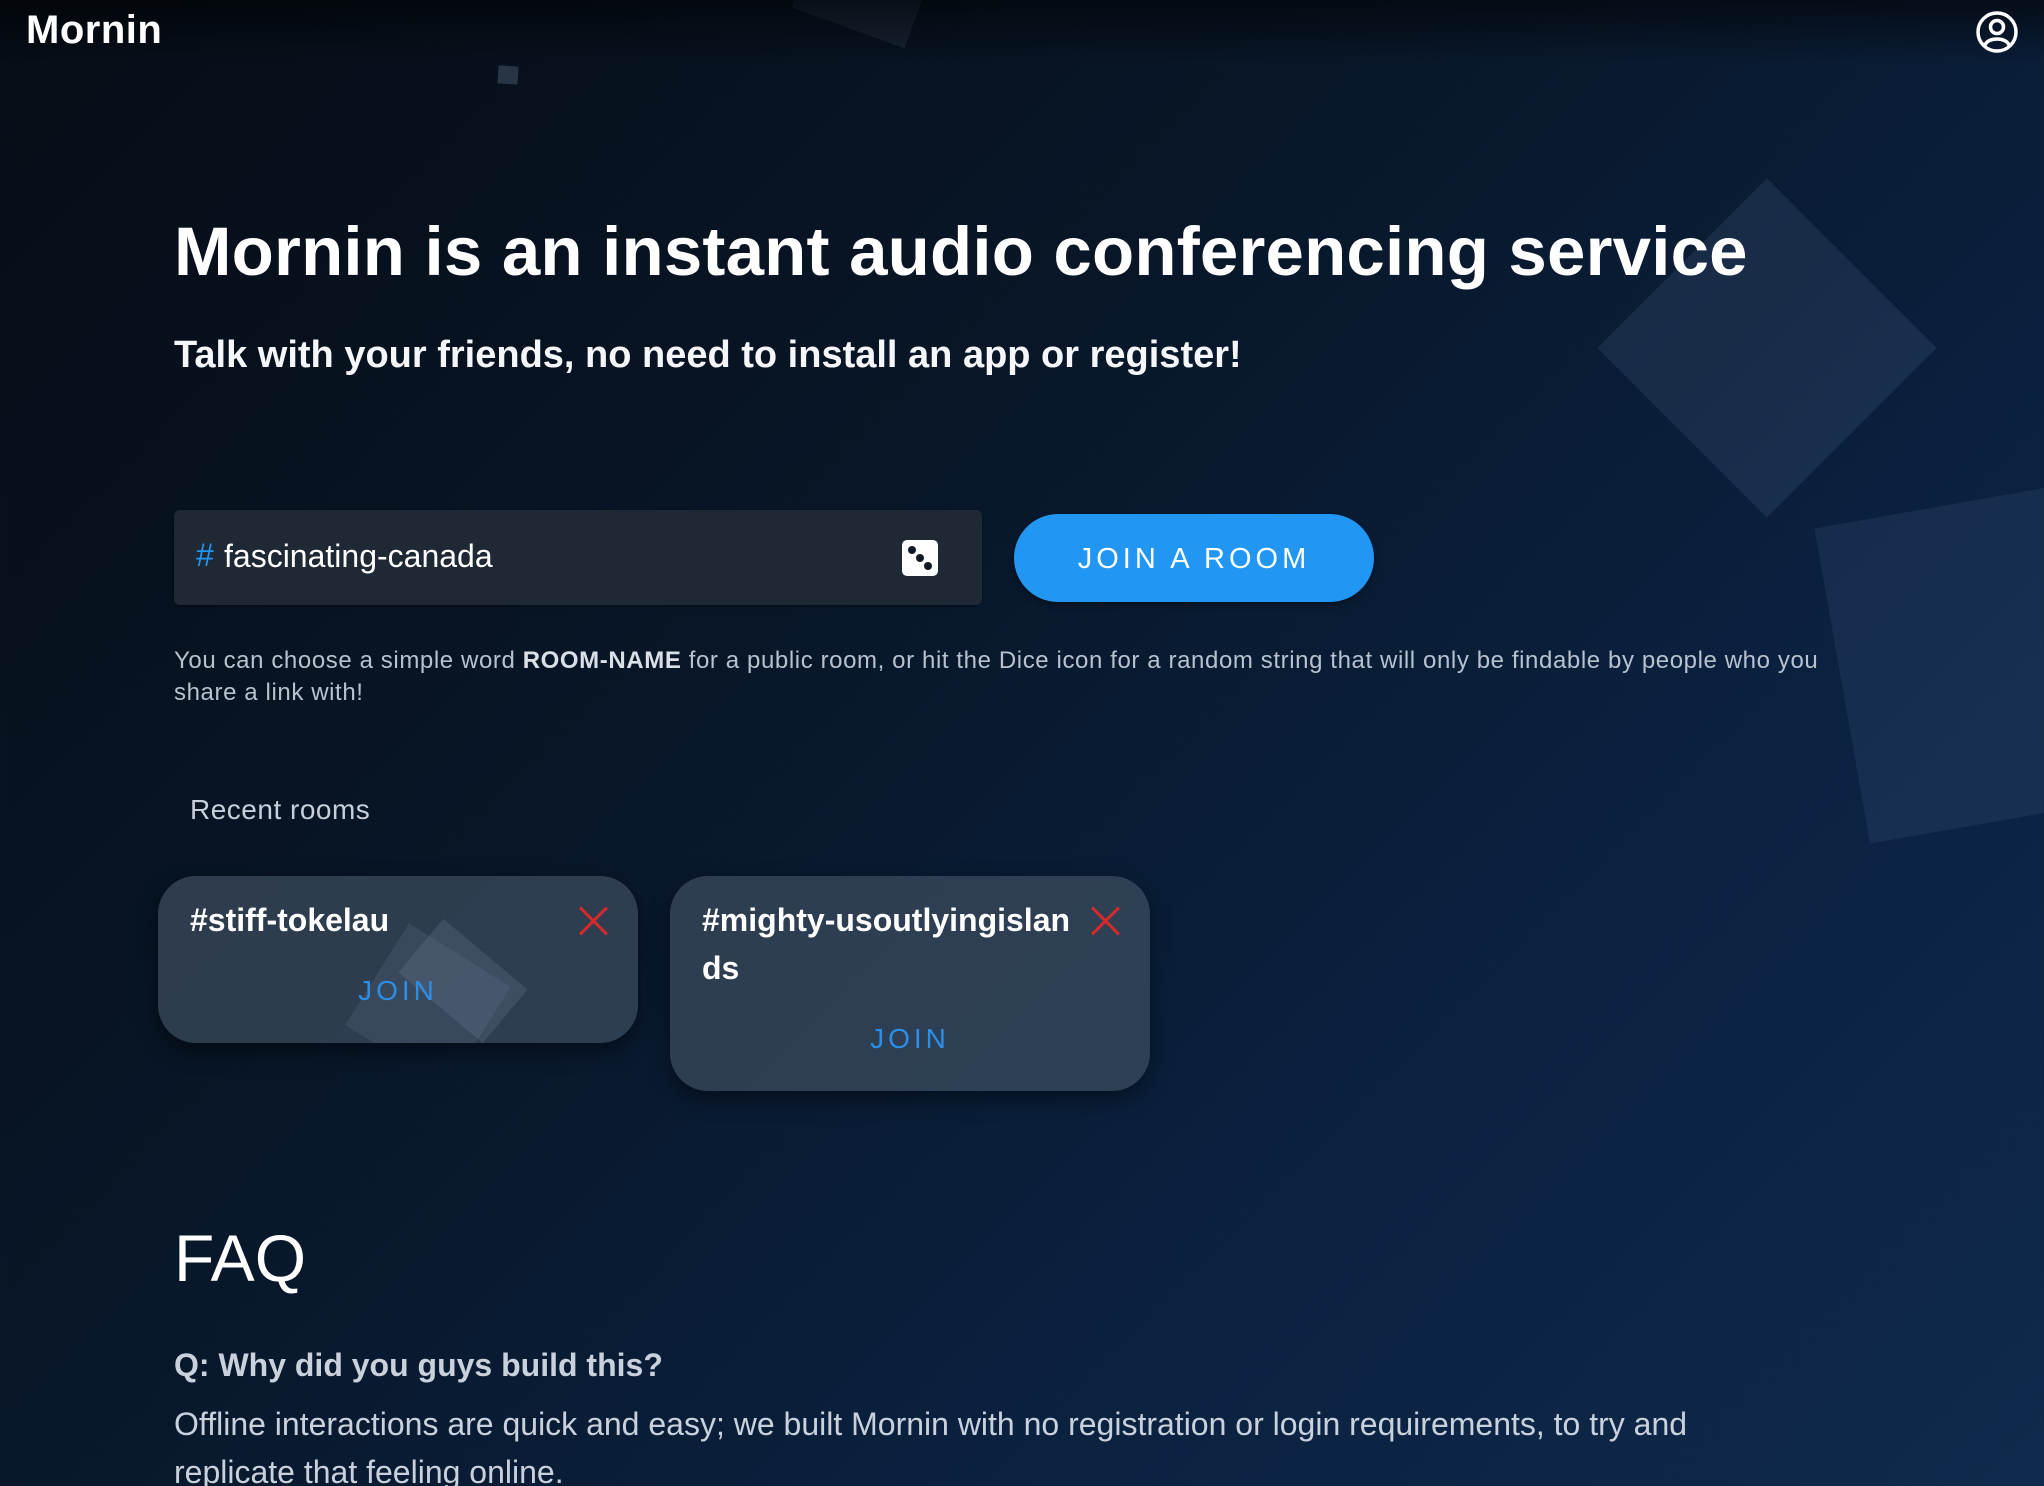  What do you see at coordinates (418, 1365) in the screenshot?
I see `faq-question: Q: Why did you guys build this?` at bounding box center [418, 1365].